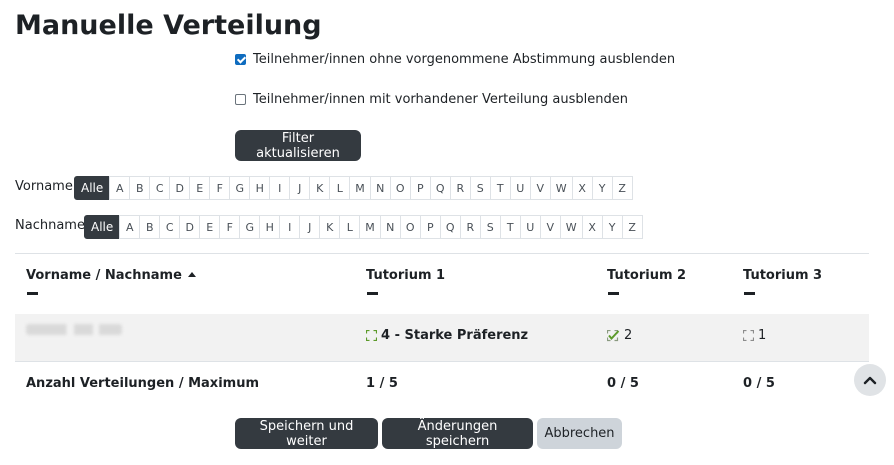 This screenshot has width=894, height=465. I want to click on lastname-initial-f: F, so click(230, 227).